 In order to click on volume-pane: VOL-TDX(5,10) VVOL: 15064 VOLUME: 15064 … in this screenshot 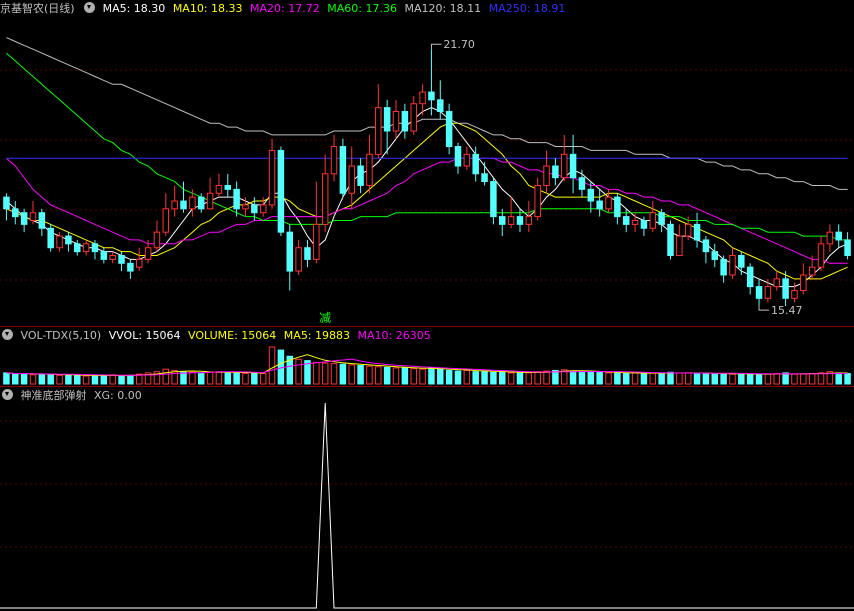, I will do `click(427, 356)`.